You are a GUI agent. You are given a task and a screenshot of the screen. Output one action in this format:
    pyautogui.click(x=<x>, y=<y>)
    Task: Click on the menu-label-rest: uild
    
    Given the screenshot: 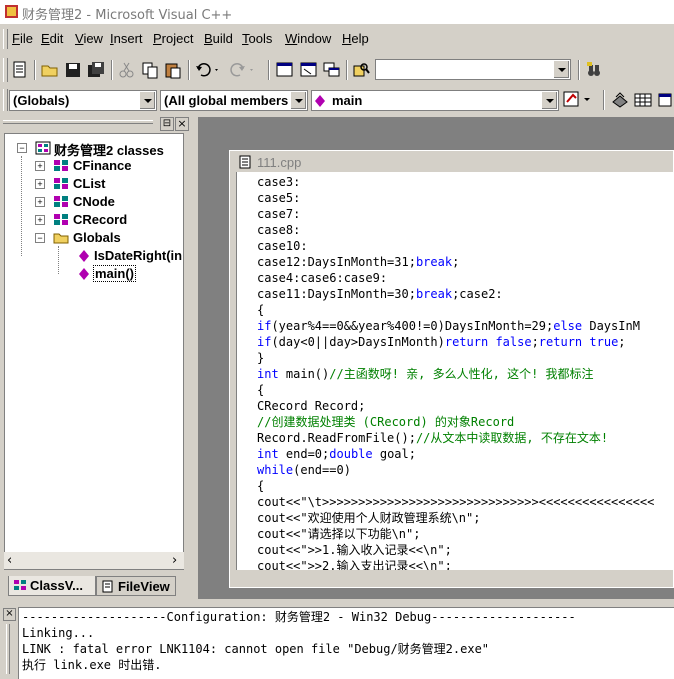 What is the action you would take?
    pyautogui.click(x=222, y=38)
    